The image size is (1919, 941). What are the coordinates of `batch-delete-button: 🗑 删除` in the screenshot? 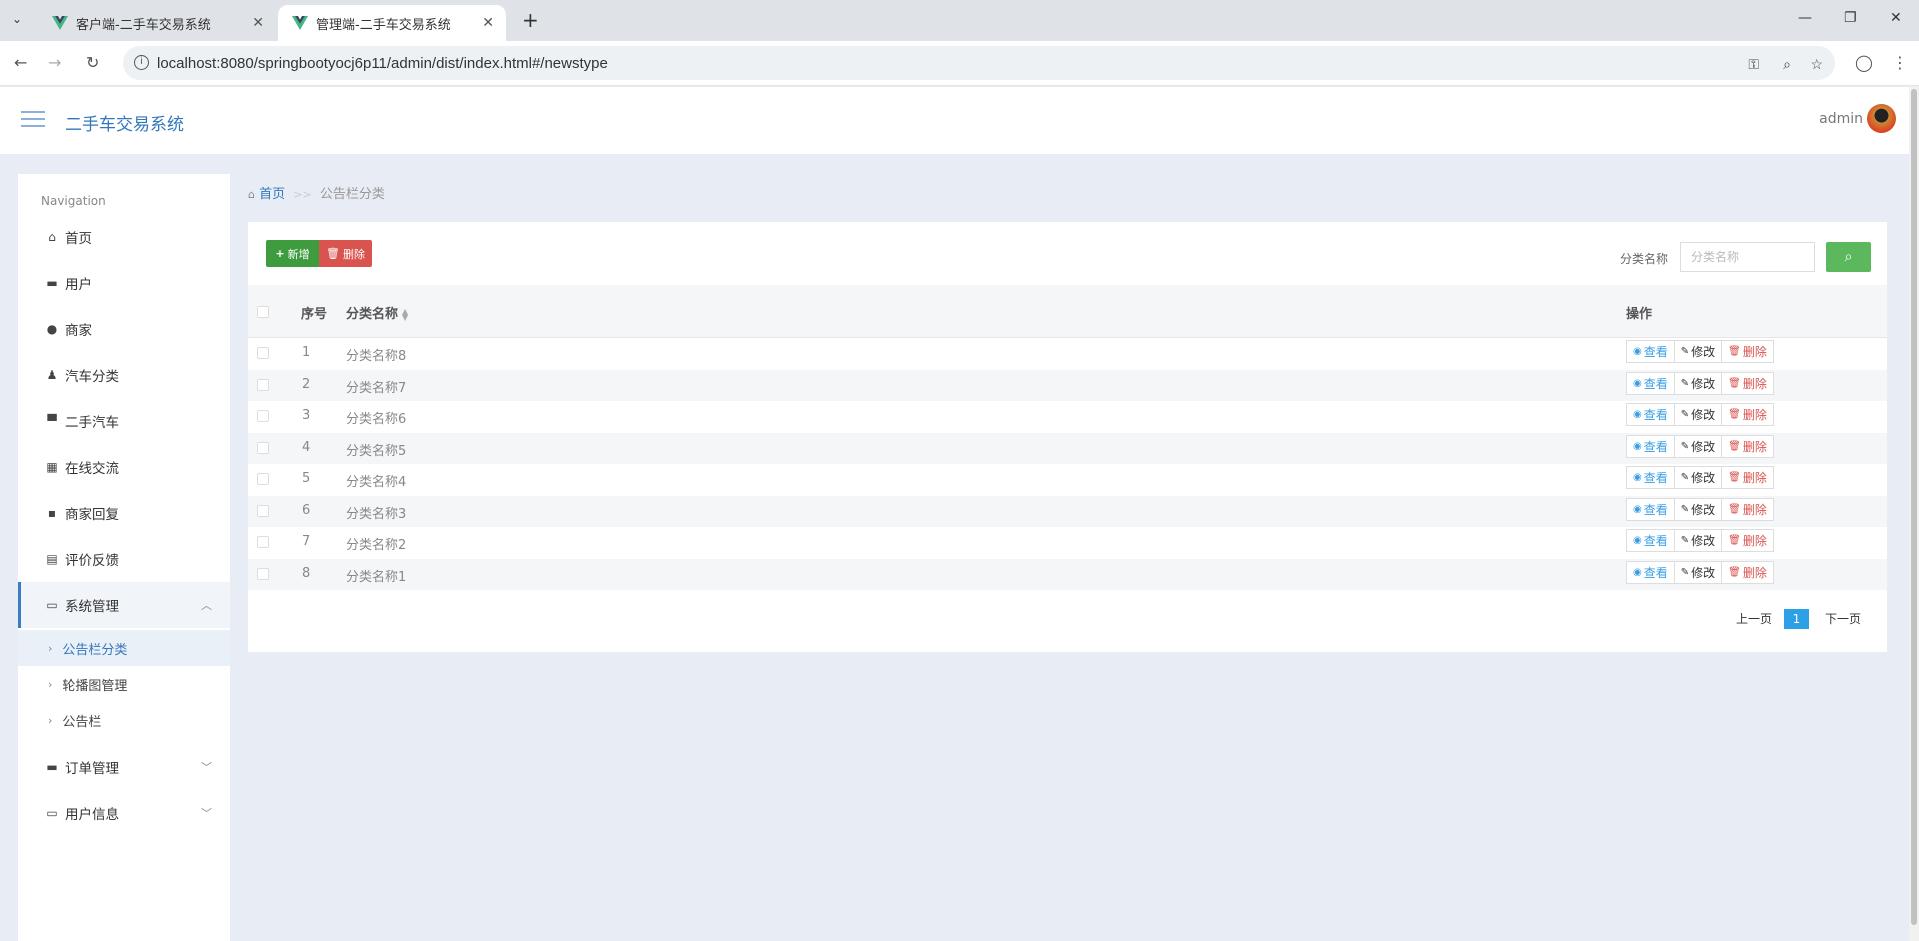 It's located at (345, 253).